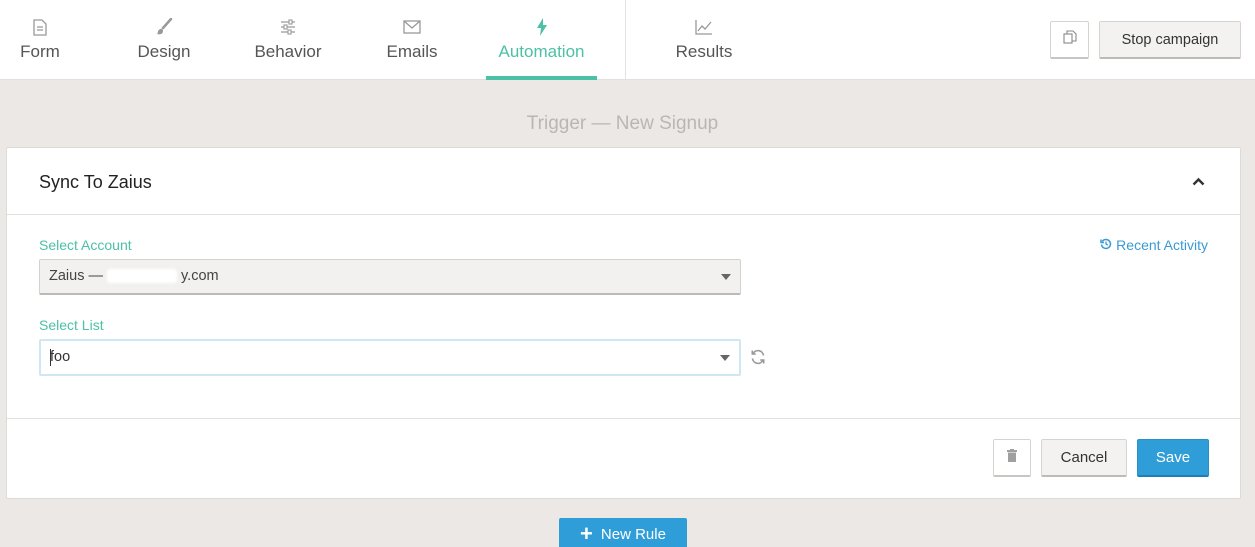 Image resolution: width=1255 pixels, height=547 pixels. I want to click on select-account-label: Select Account, so click(85, 245).